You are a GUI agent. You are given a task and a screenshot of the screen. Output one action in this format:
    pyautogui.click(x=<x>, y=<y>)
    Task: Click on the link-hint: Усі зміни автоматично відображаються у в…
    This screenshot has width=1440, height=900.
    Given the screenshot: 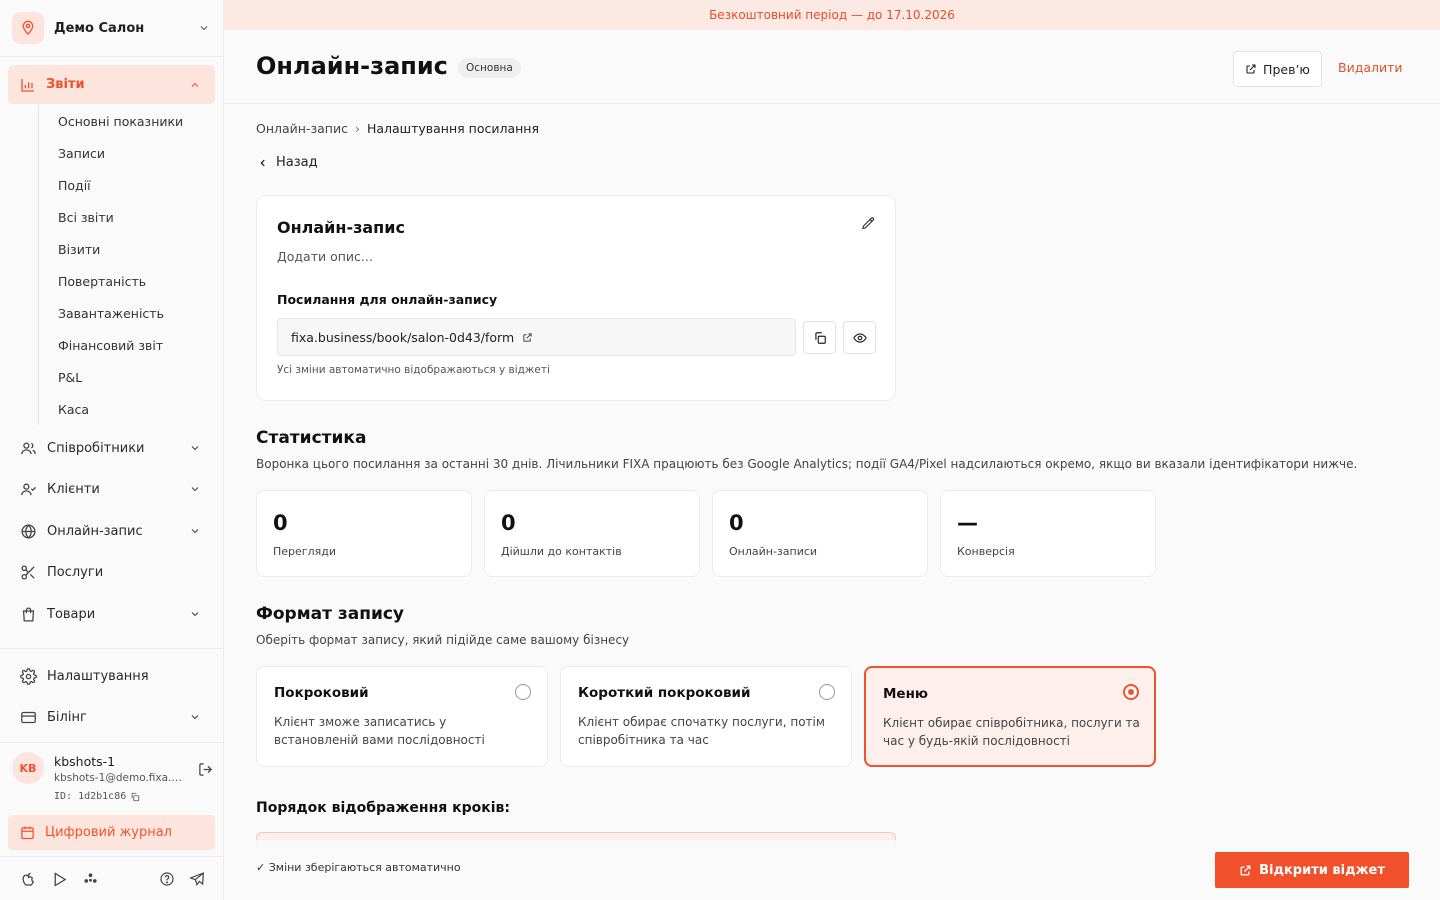 What is the action you would take?
    pyautogui.click(x=413, y=370)
    